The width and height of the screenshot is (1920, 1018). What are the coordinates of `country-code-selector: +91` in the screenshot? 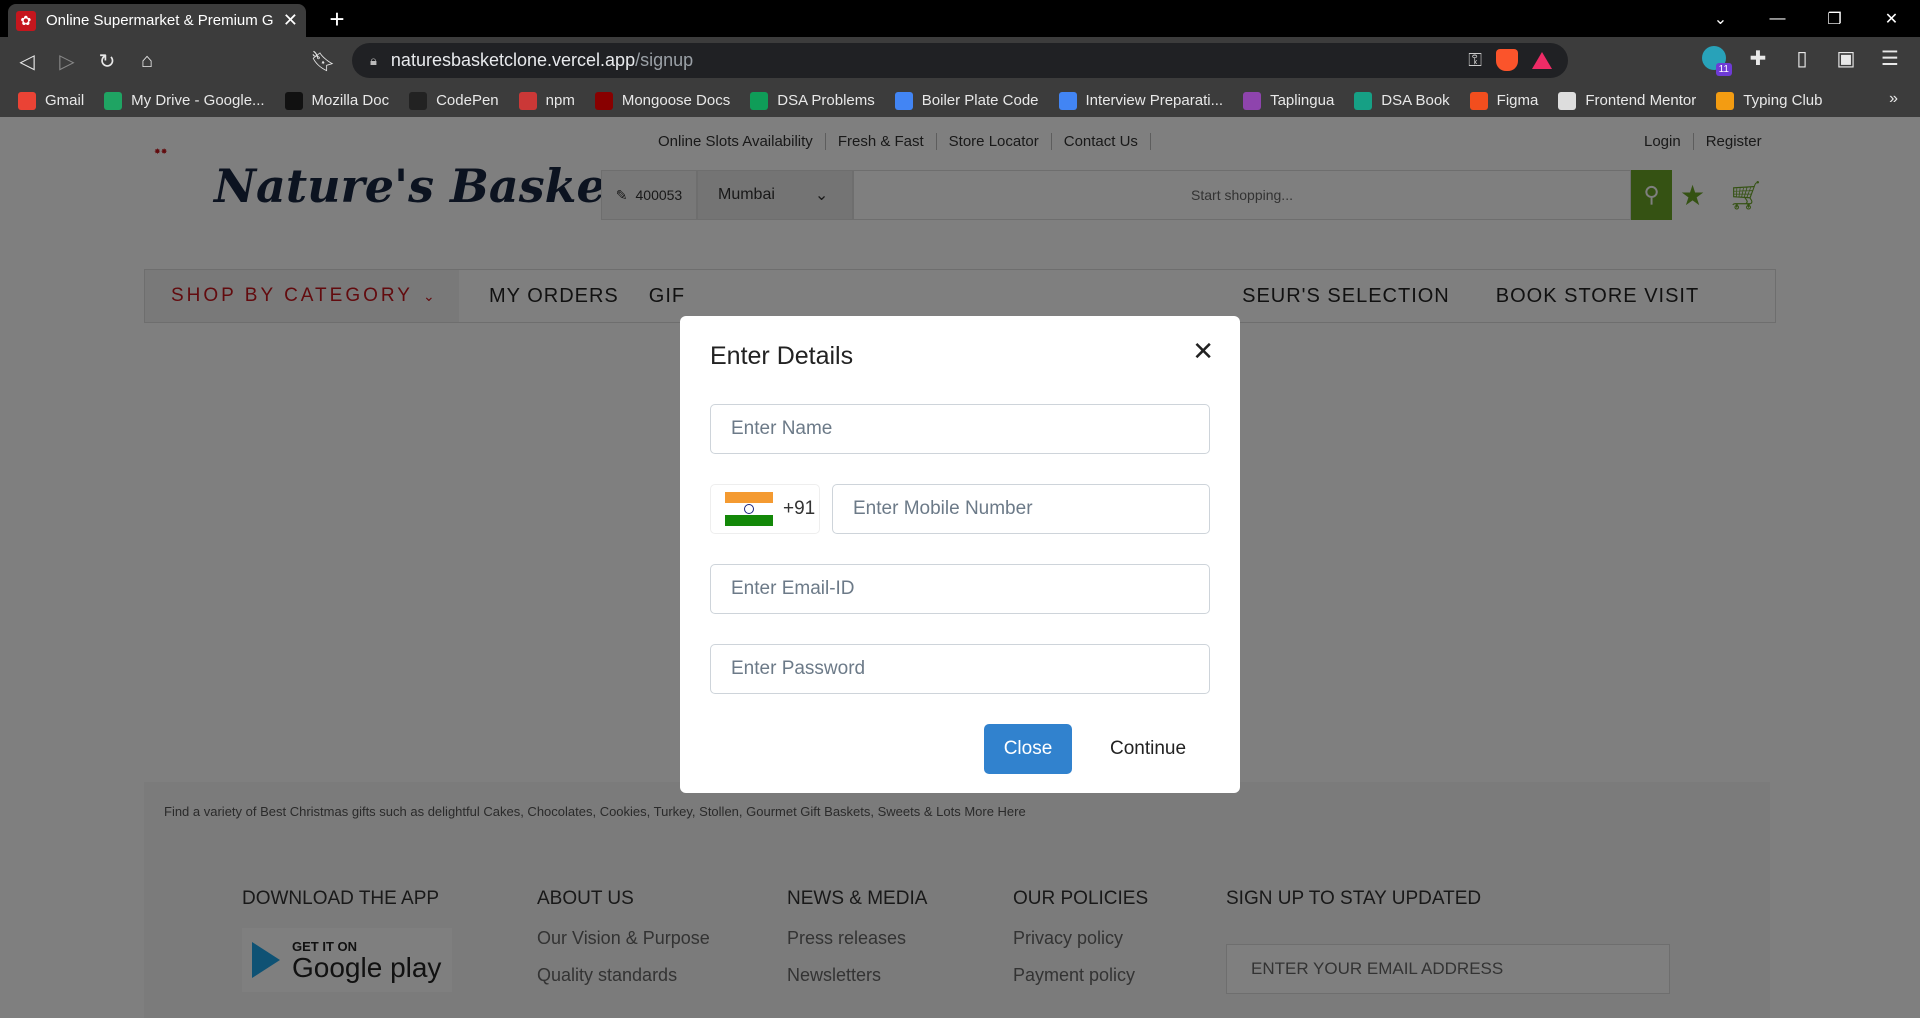 It's located at (765, 509).